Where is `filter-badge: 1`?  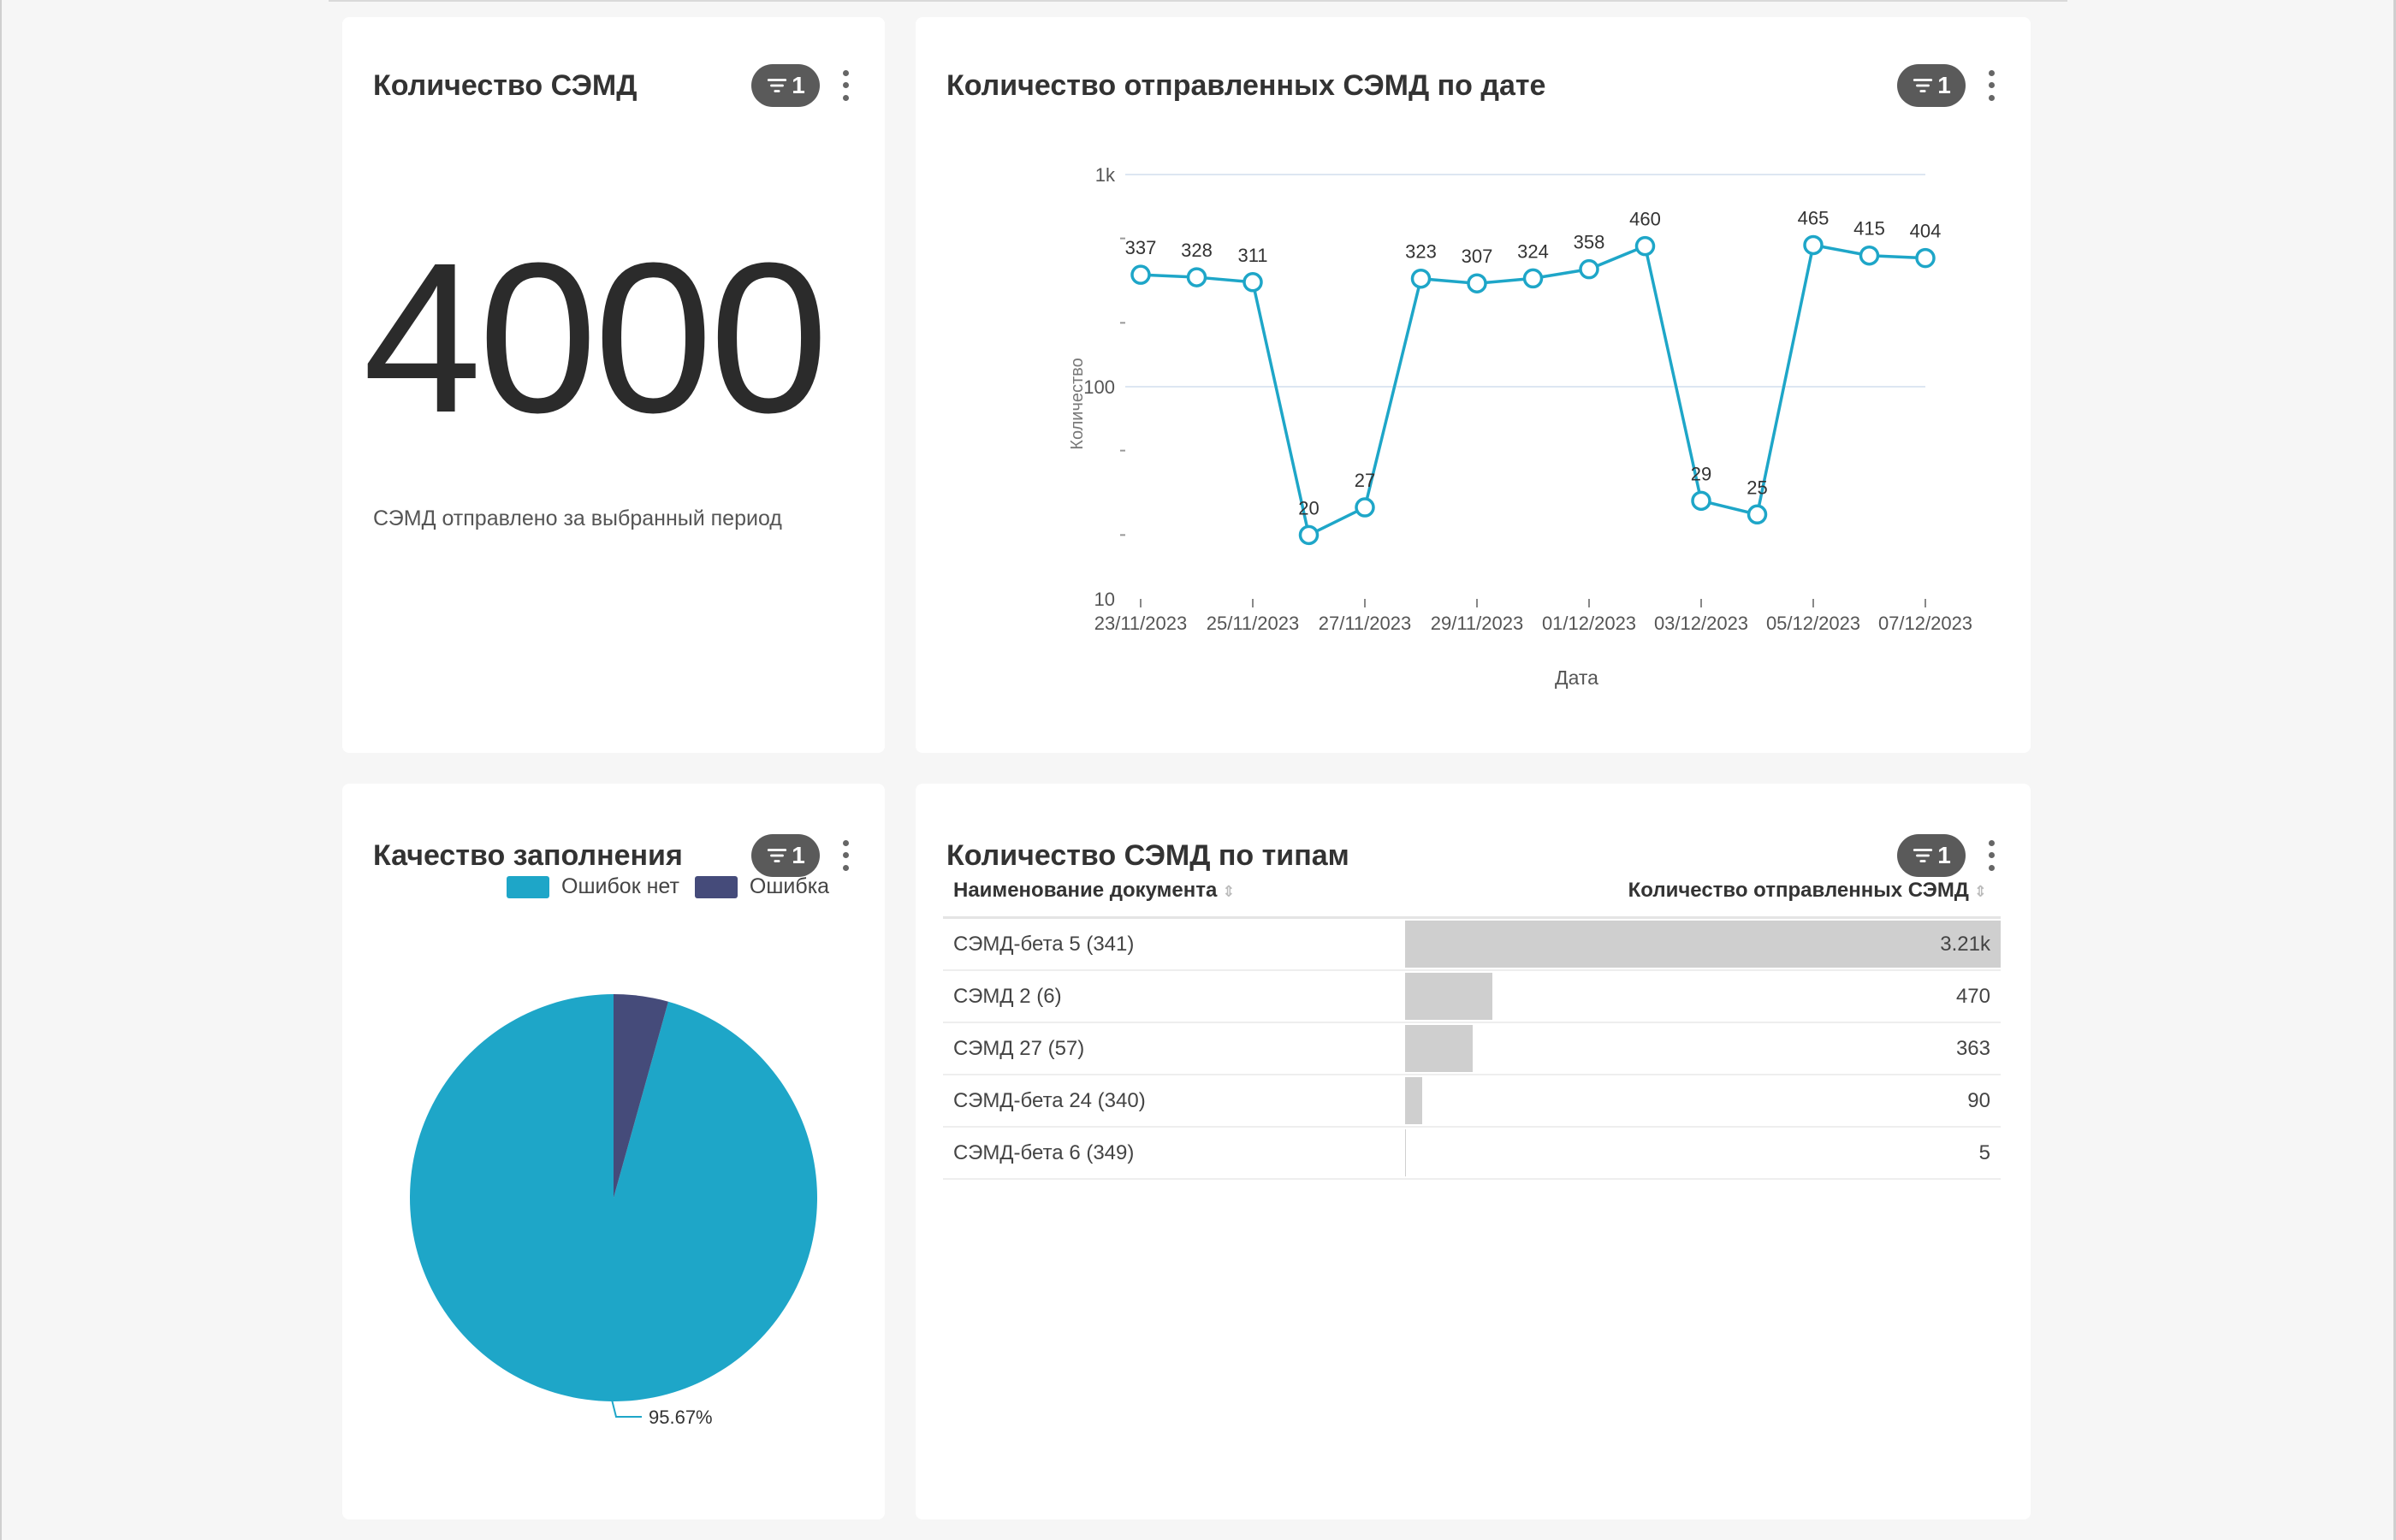 filter-badge: 1 is located at coordinates (785, 85).